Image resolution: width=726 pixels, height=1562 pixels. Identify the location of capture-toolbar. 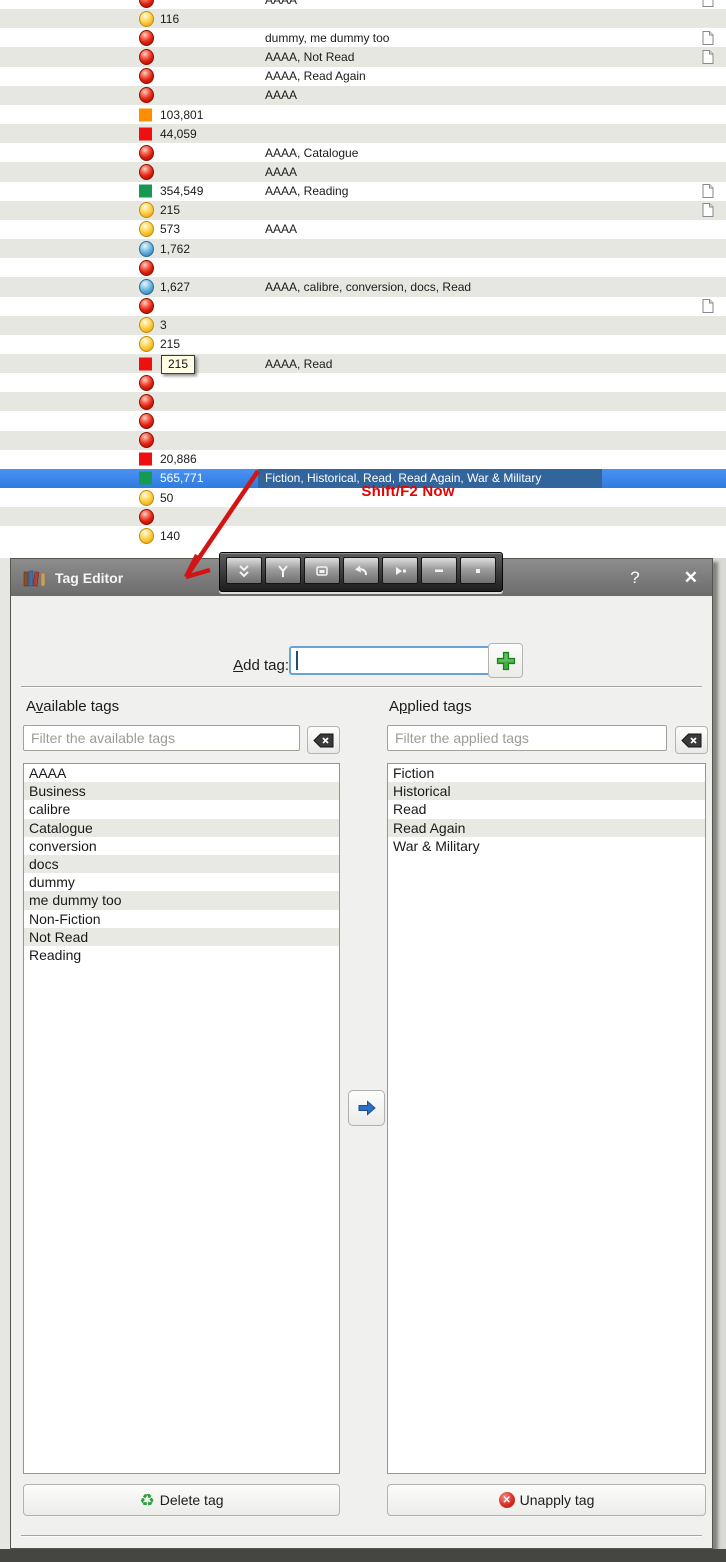
(361, 572).